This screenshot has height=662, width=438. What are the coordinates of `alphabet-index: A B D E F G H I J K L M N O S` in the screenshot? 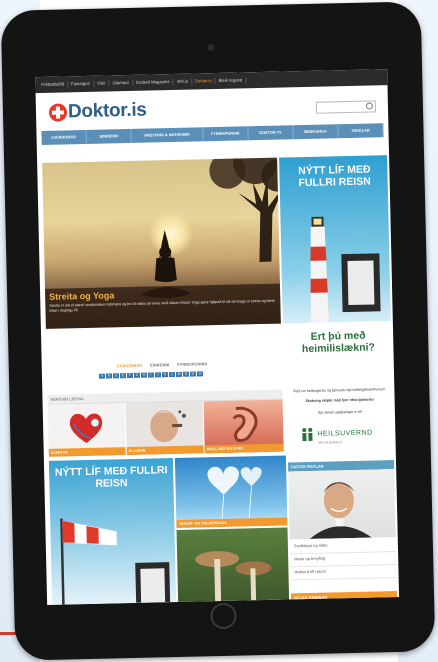 It's located at (151, 375).